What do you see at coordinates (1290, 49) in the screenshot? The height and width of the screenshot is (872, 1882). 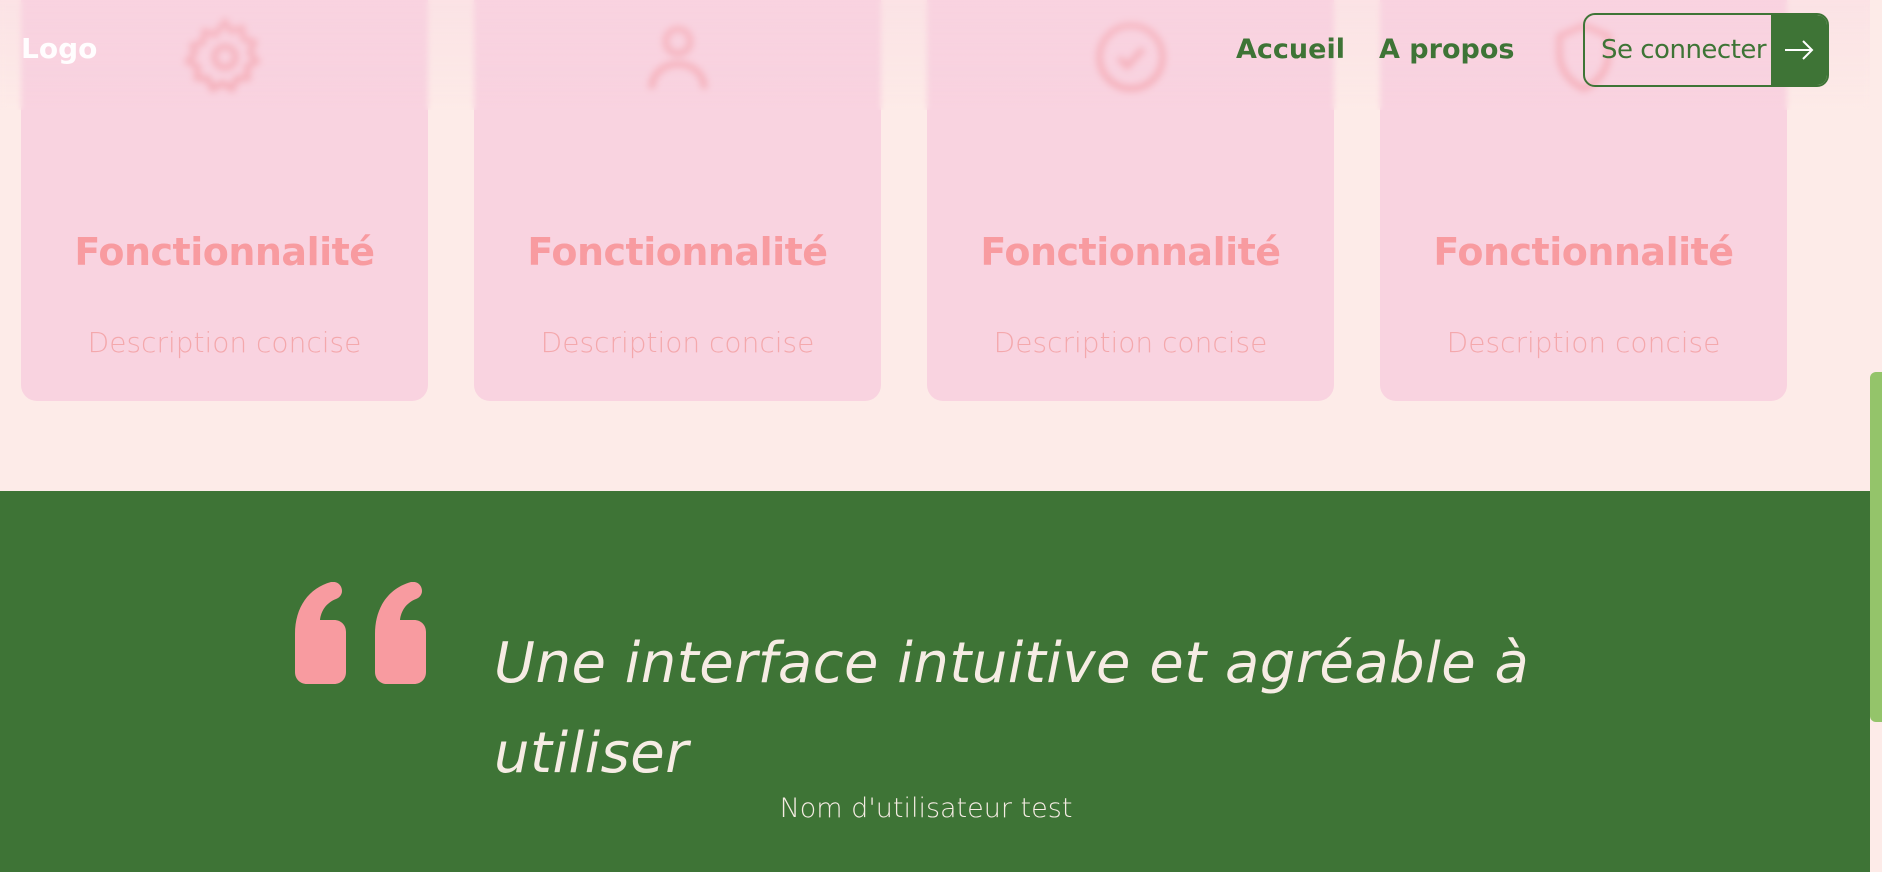 I see `nav-link-accueil: Accueil` at bounding box center [1290, 49].